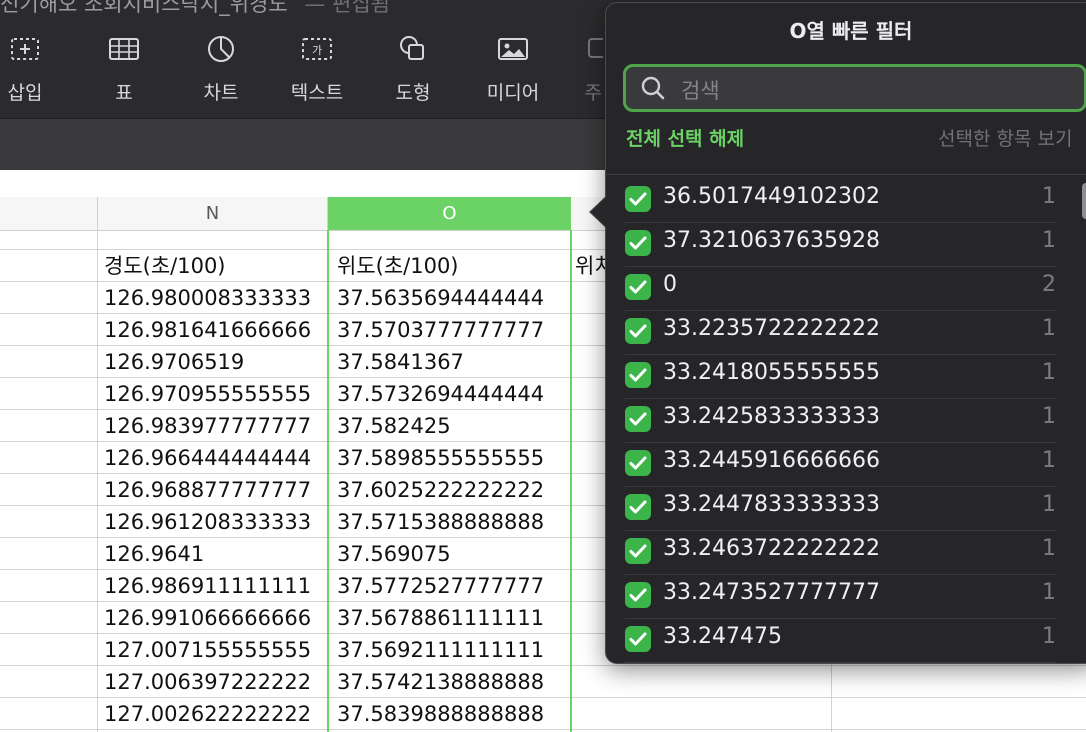 The height and width of the screenshot is (732, 1086). I want to click on filter-item-value: 33.2447833333333, so click(771, 504).